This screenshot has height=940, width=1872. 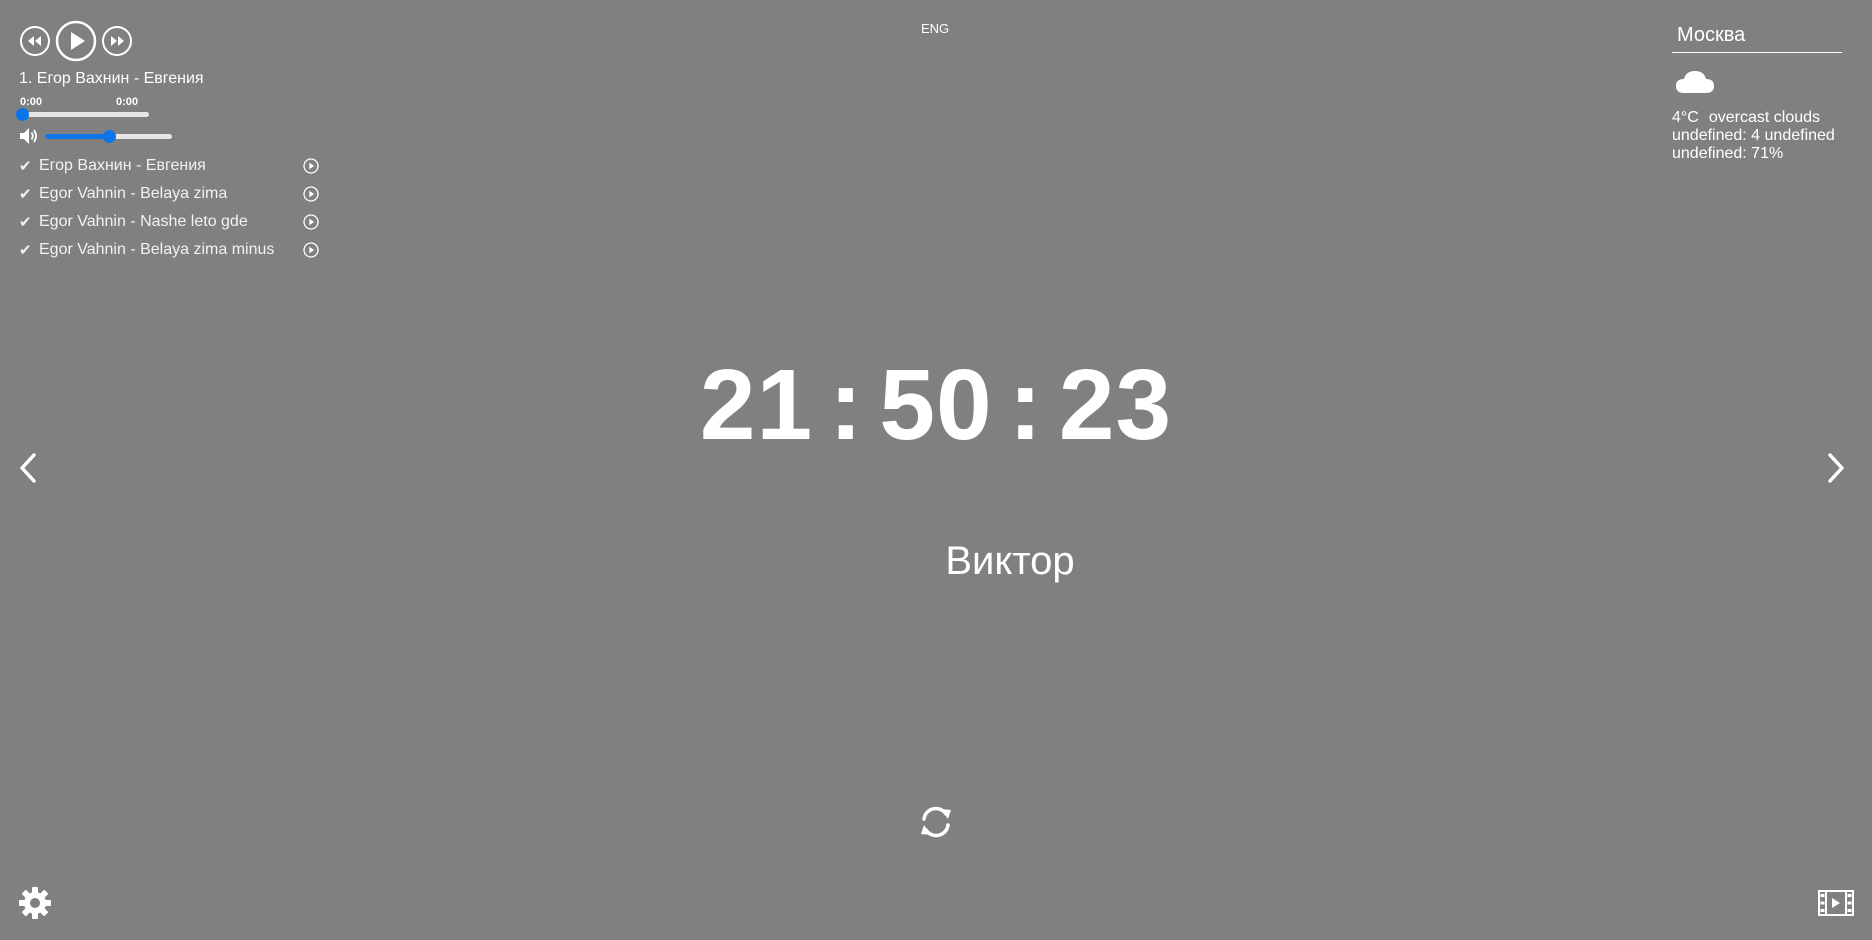 I want to click on fast-forward-icon, so click(x=117, y=41).